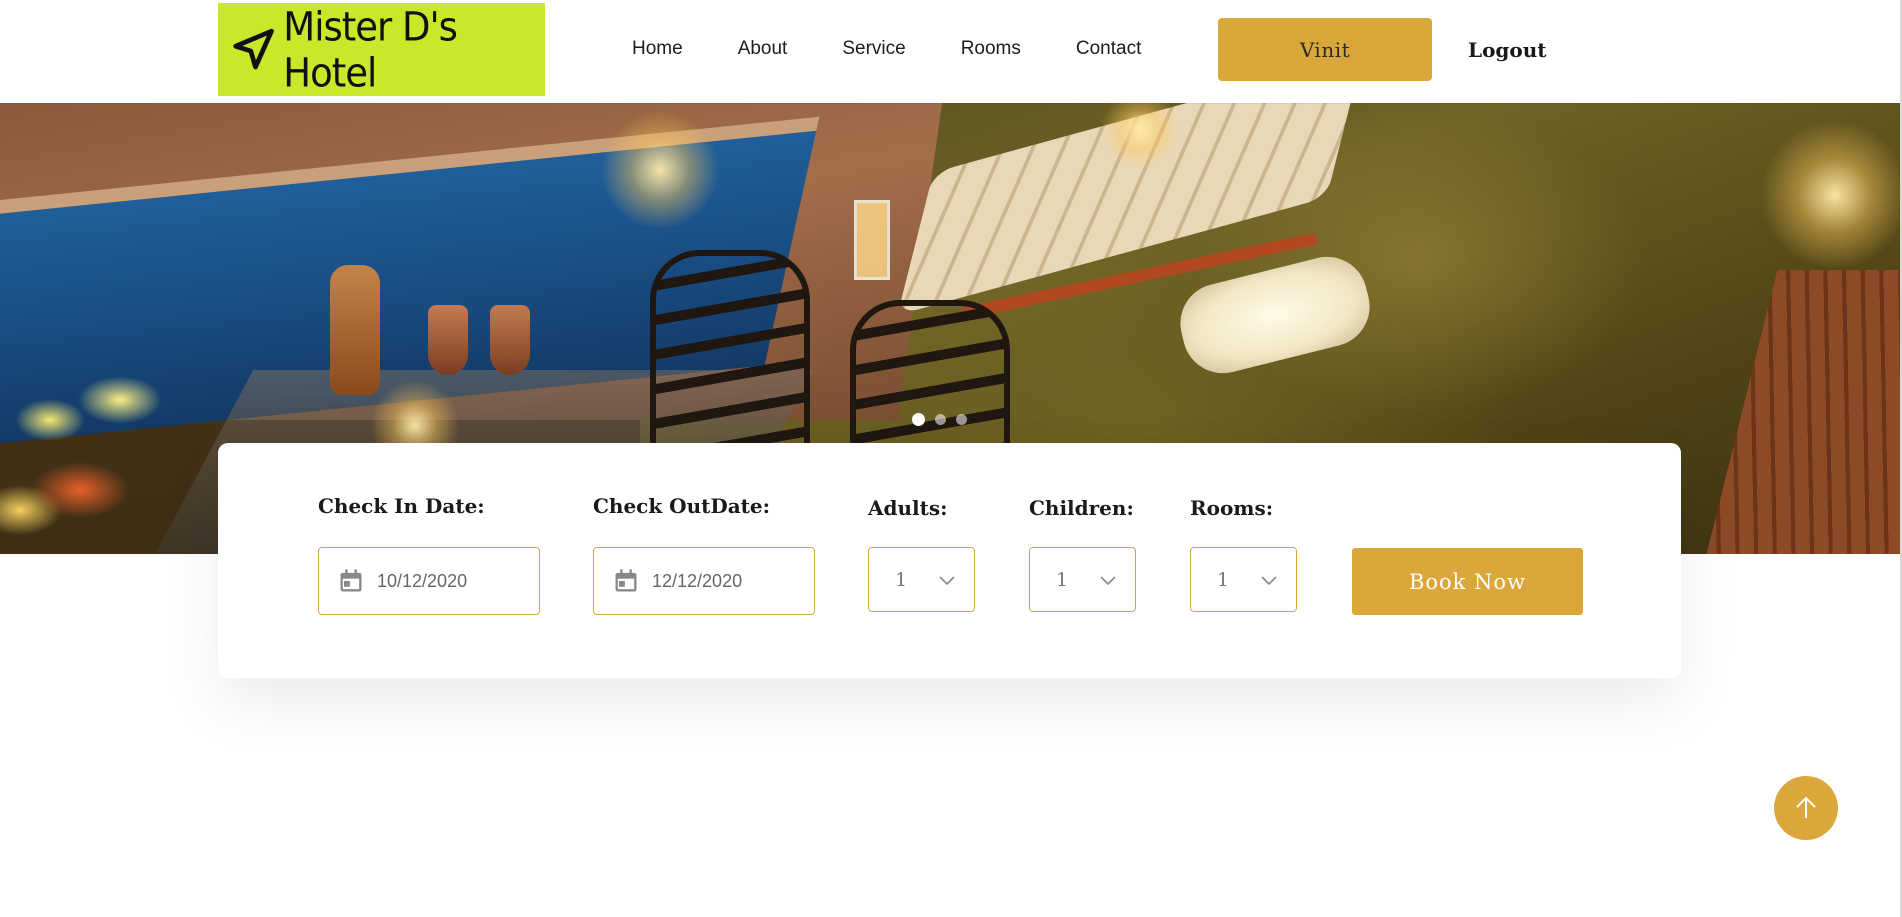  I want to click on nav-contact: Contact, so click(1108, 49).